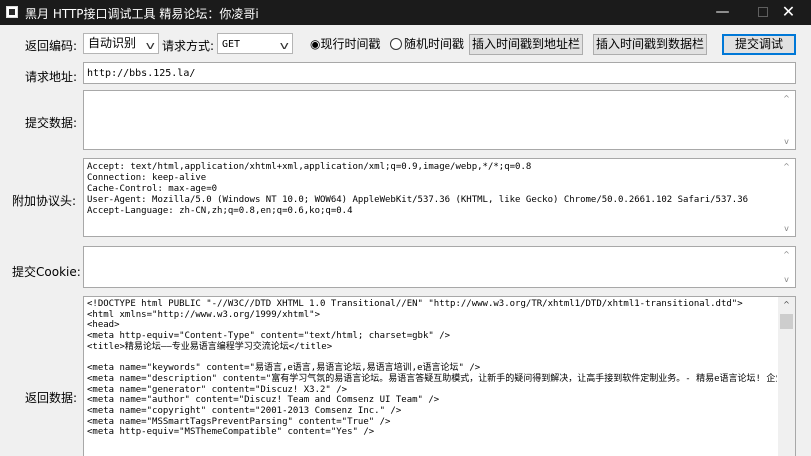 The width and height of the screenshot is (811, 456). What do you see at coordinates (51, 398) in the screenshot?
I see `response-label: 返回数据:` at bounding box center [51, 398].